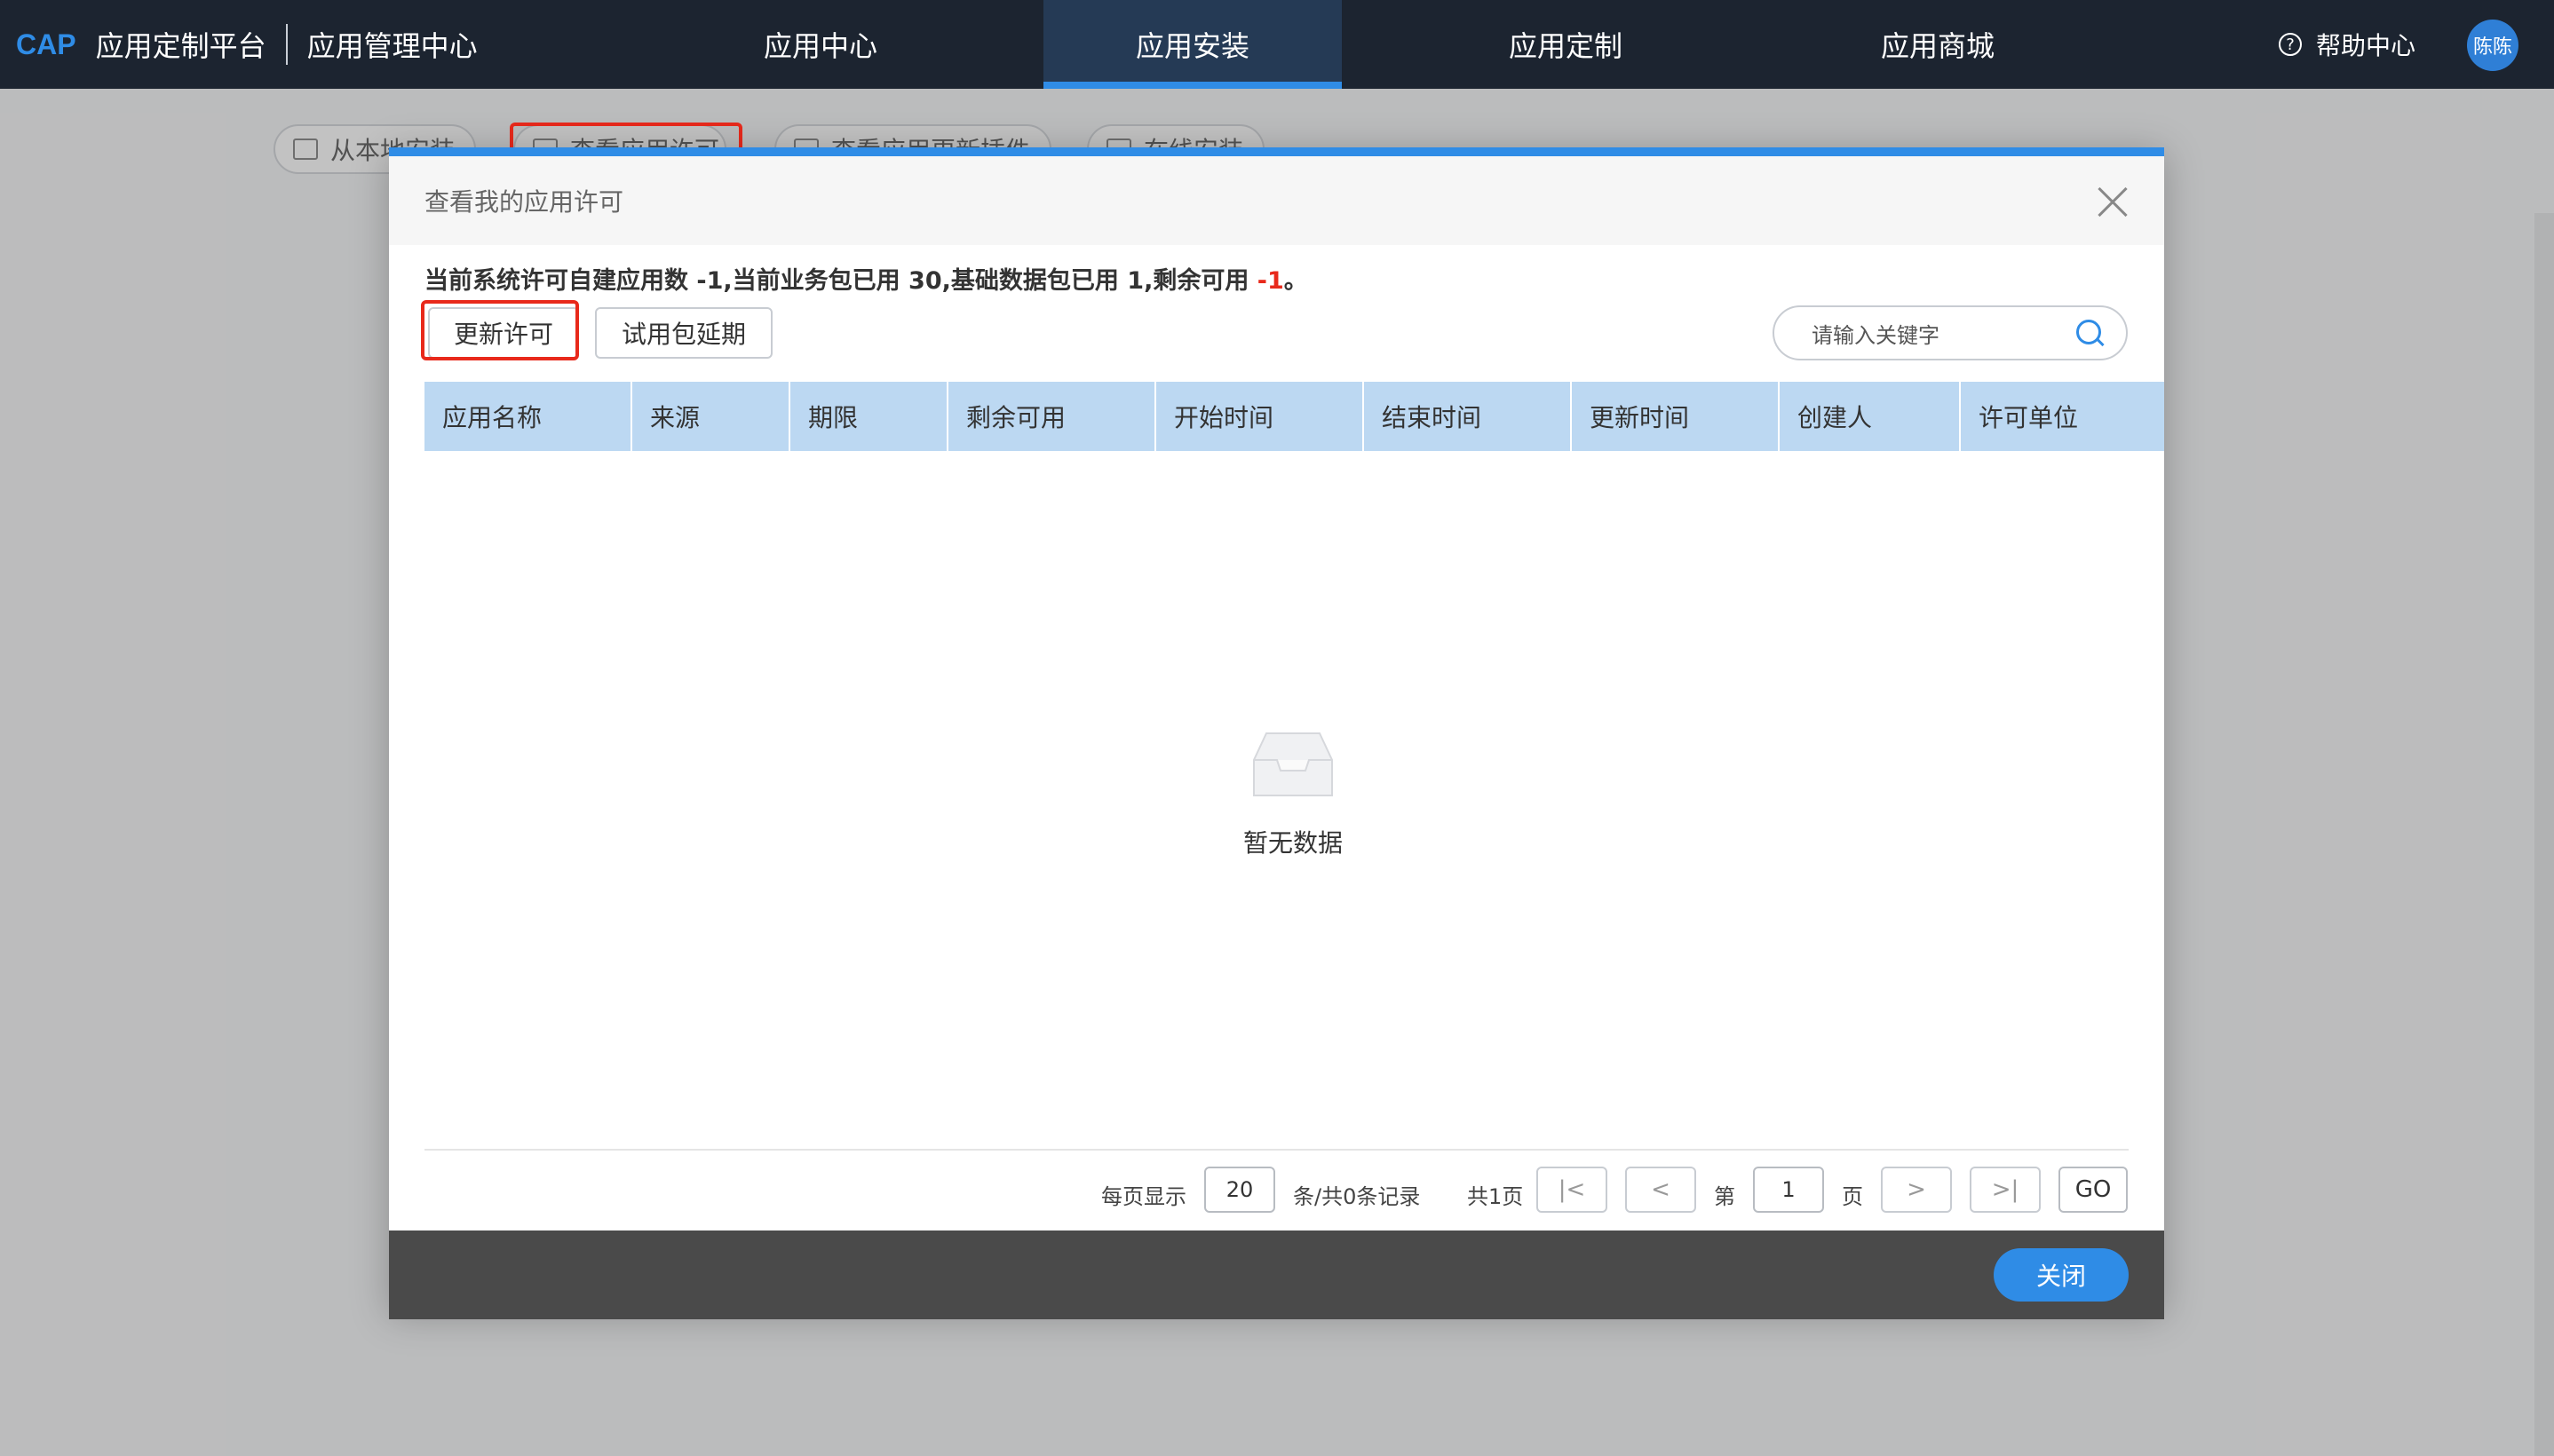 The image size is (2554, 1456). What do you see at coordinates (2062, 416) in the screenshot?
I see `column-header: 许可单位` at bounding box center [2062, 416].